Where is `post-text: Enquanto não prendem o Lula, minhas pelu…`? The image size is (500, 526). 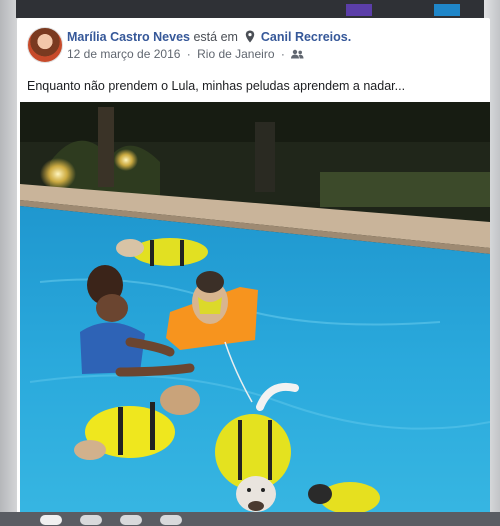 post-text: Enquanto não prendem o Lula, minhas pelu… is located at coordinates (216, 86).